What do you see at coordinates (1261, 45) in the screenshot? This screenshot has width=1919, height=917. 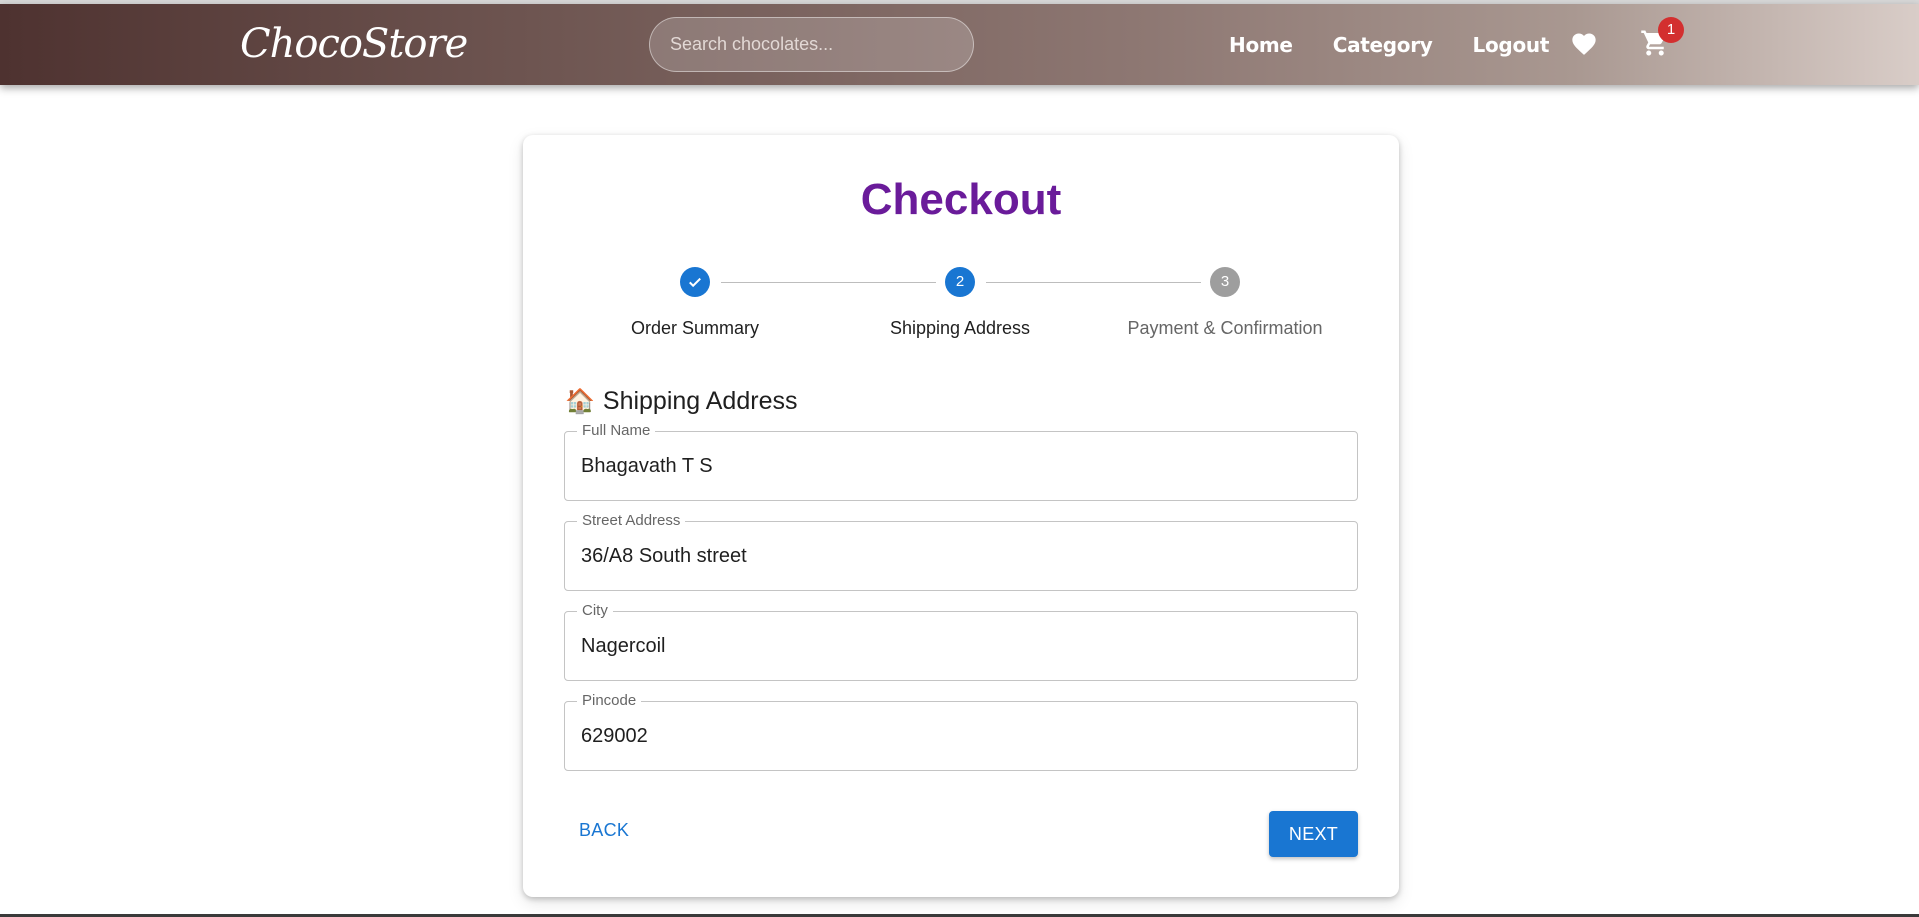 I see `nav-home-link: Home` at bounding box center [1261, 45].